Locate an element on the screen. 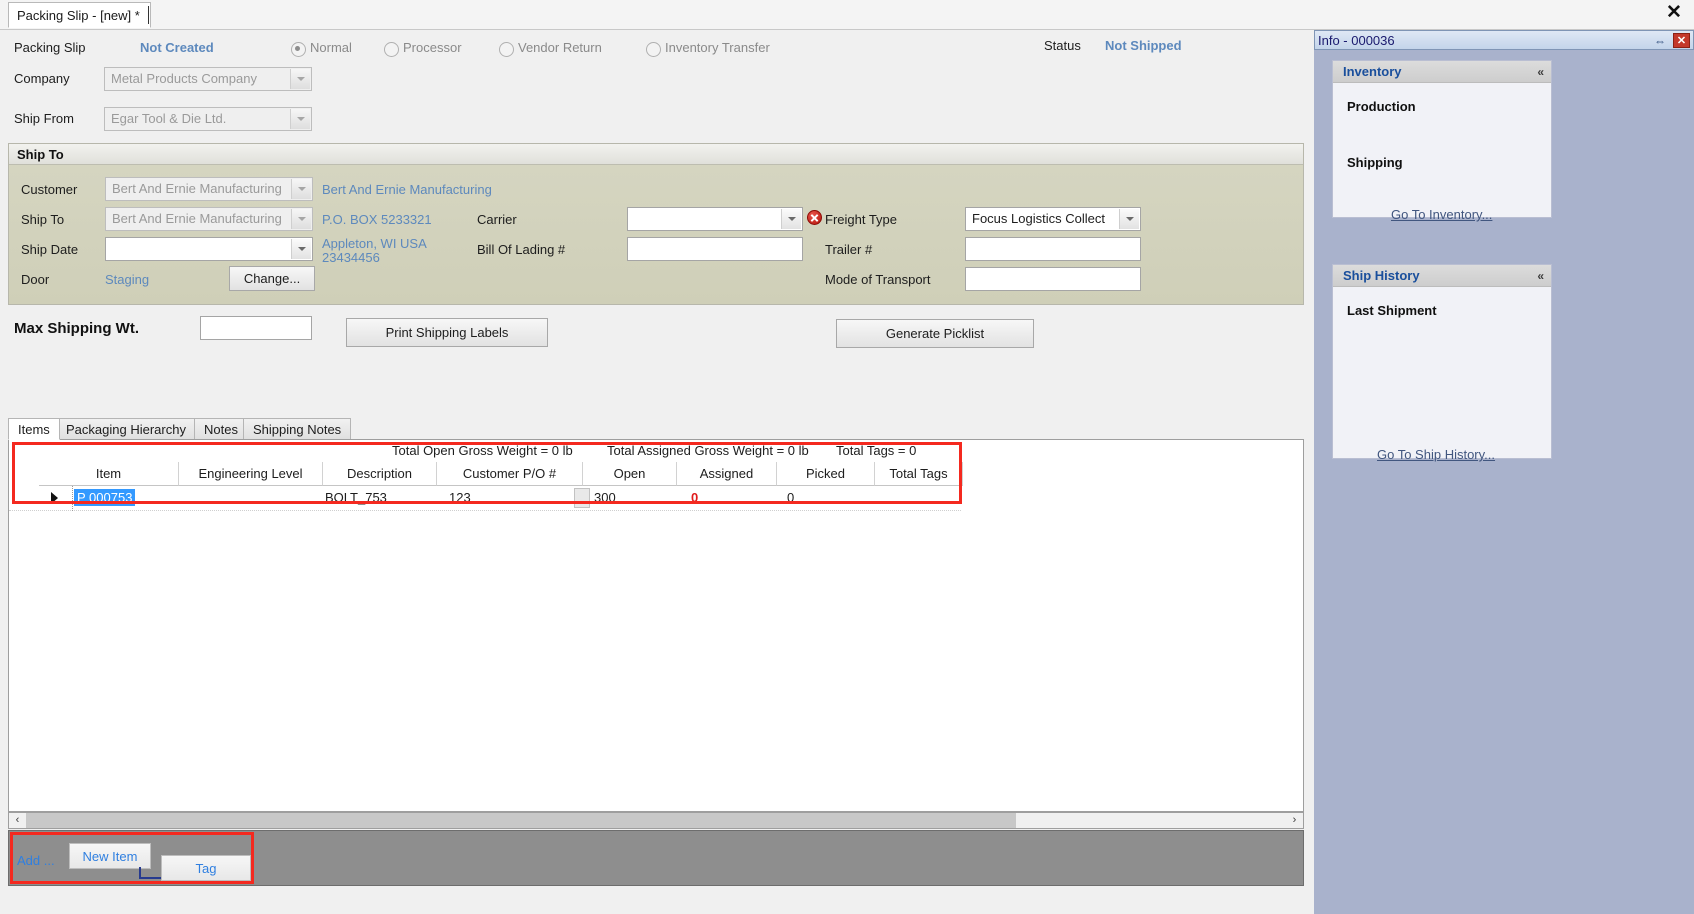  tab-notes: Notes is located at coordinates (221, 429).